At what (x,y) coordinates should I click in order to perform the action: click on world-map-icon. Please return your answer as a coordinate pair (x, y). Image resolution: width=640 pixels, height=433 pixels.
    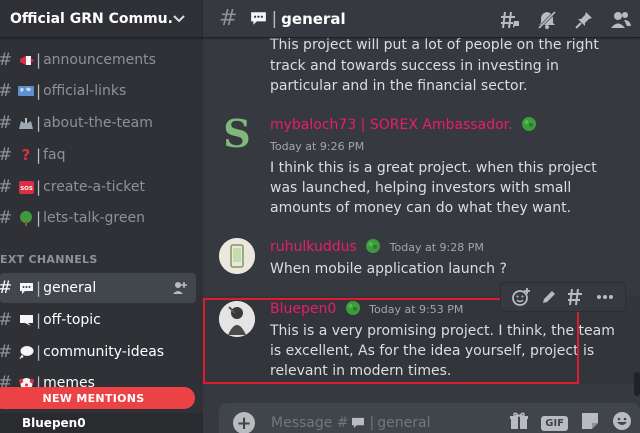
    Looking at the image, I should click on (26, 91).